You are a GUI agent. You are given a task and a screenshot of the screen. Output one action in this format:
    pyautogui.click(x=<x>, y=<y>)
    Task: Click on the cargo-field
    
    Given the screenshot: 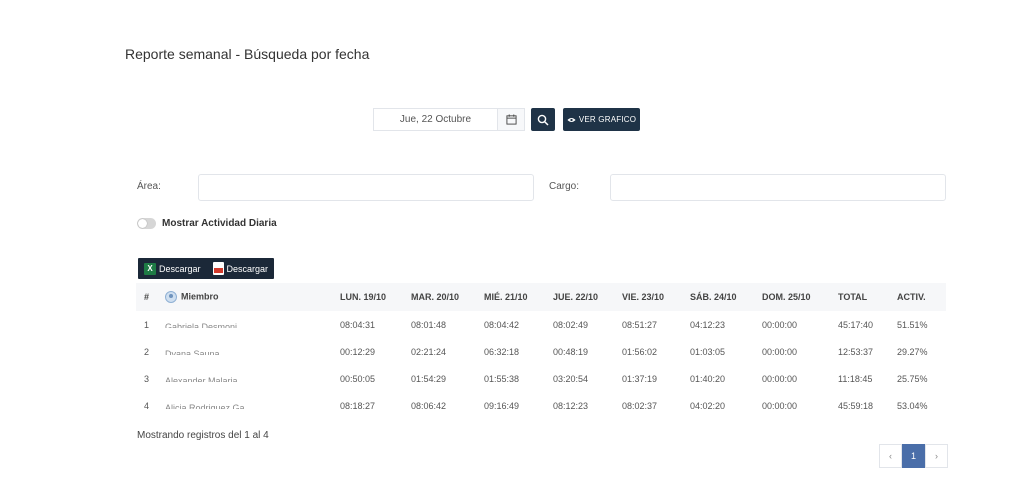 What is the action you would take?
    pyautogui.click(x=778, y=187)
    